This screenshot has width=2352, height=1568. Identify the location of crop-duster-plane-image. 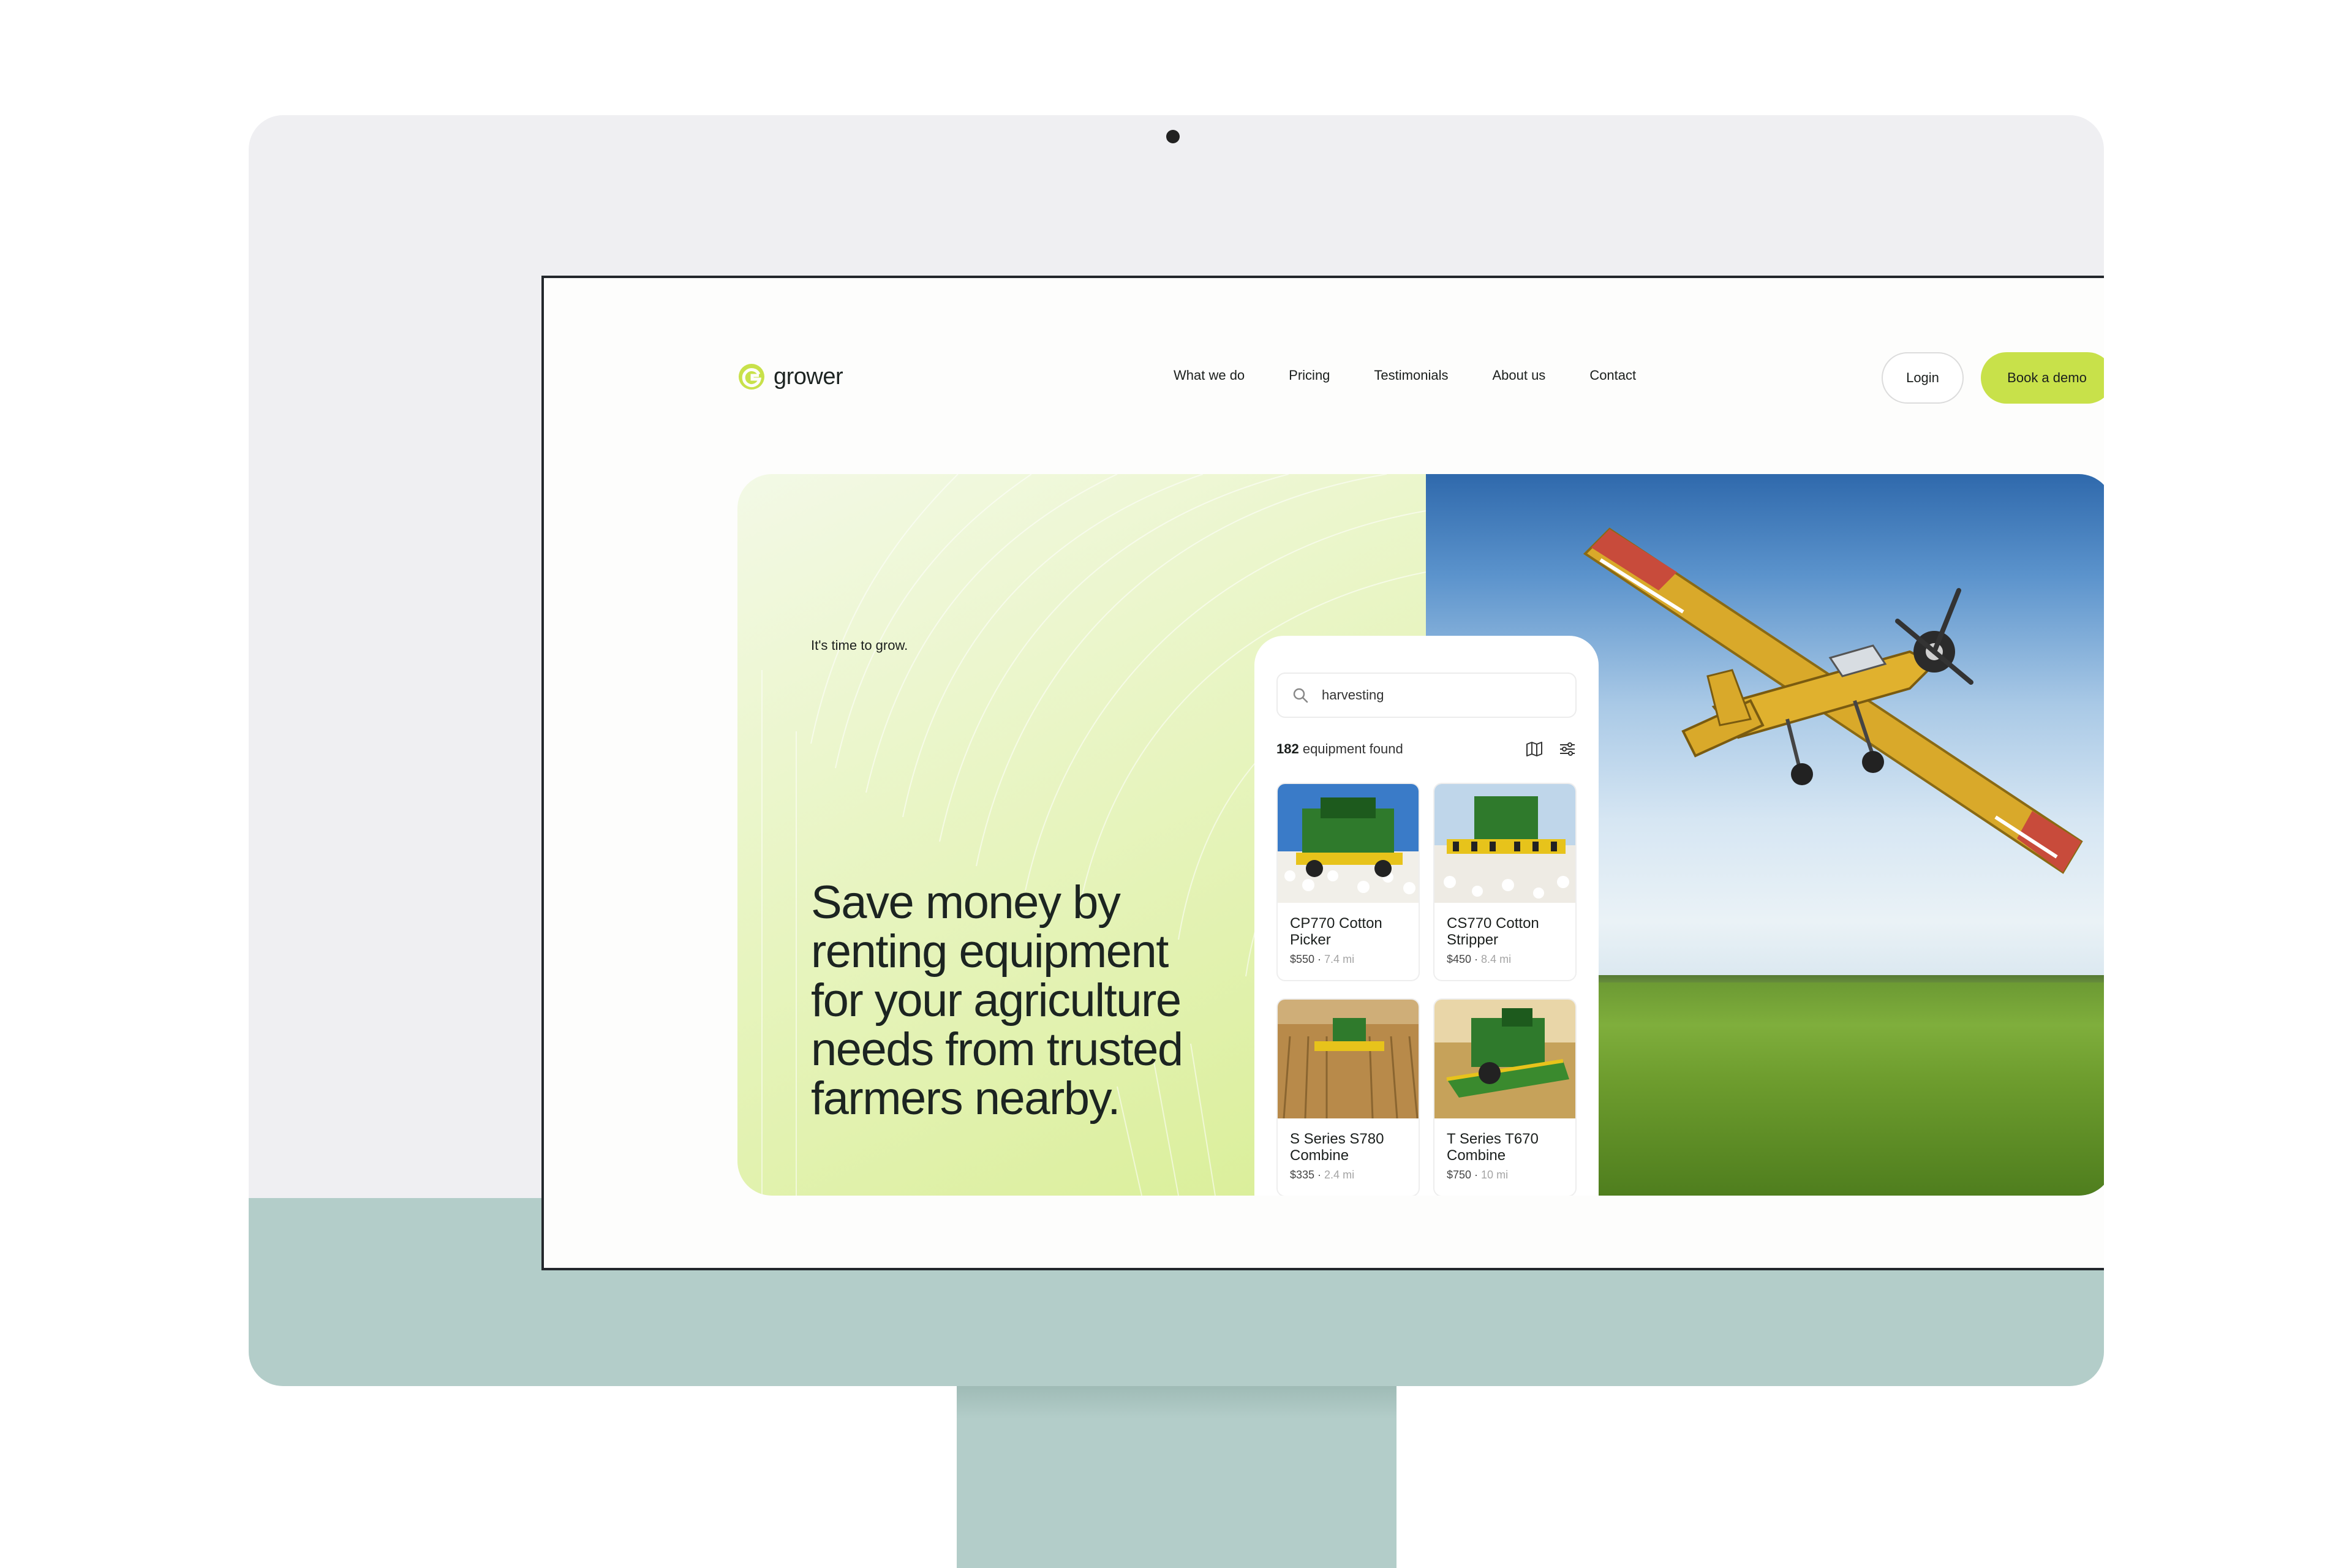
(1833, 701).